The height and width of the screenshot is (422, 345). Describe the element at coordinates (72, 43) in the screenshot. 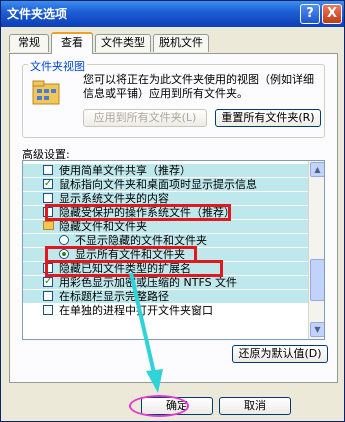

I see `tab-view: 查看` at that location.